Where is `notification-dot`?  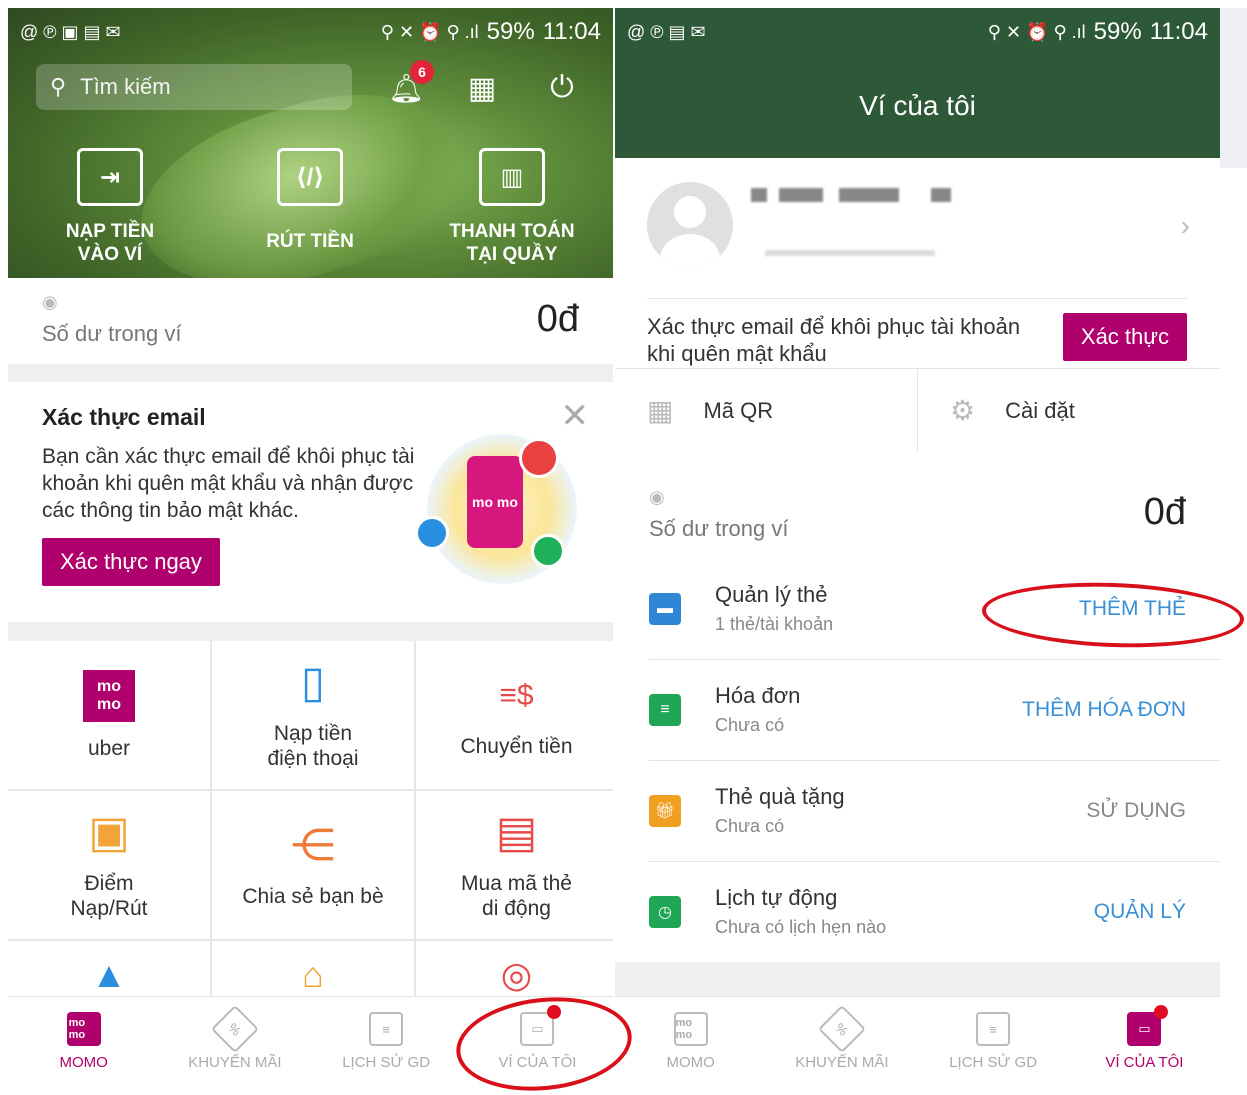
notification-dot is located at coordinates (1161, 1012).